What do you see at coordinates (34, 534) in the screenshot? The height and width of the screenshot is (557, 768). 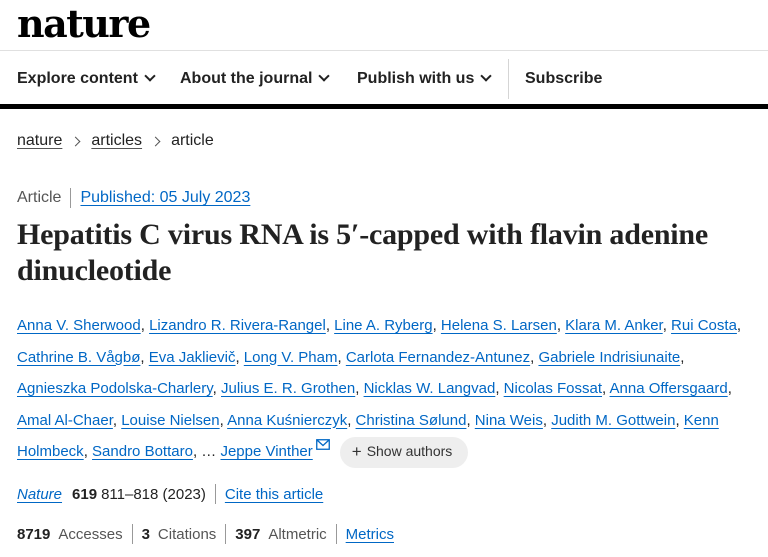 I see `accesses-count: 8719` at bounding box center [34, 534].